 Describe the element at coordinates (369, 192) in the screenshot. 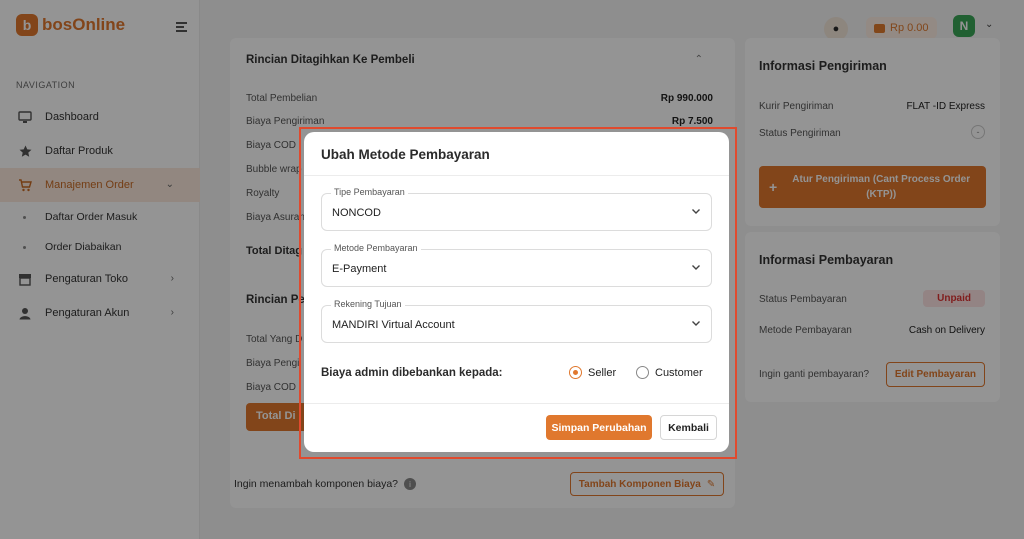

I see `field-label: Tipe Pembayaran` at that location.